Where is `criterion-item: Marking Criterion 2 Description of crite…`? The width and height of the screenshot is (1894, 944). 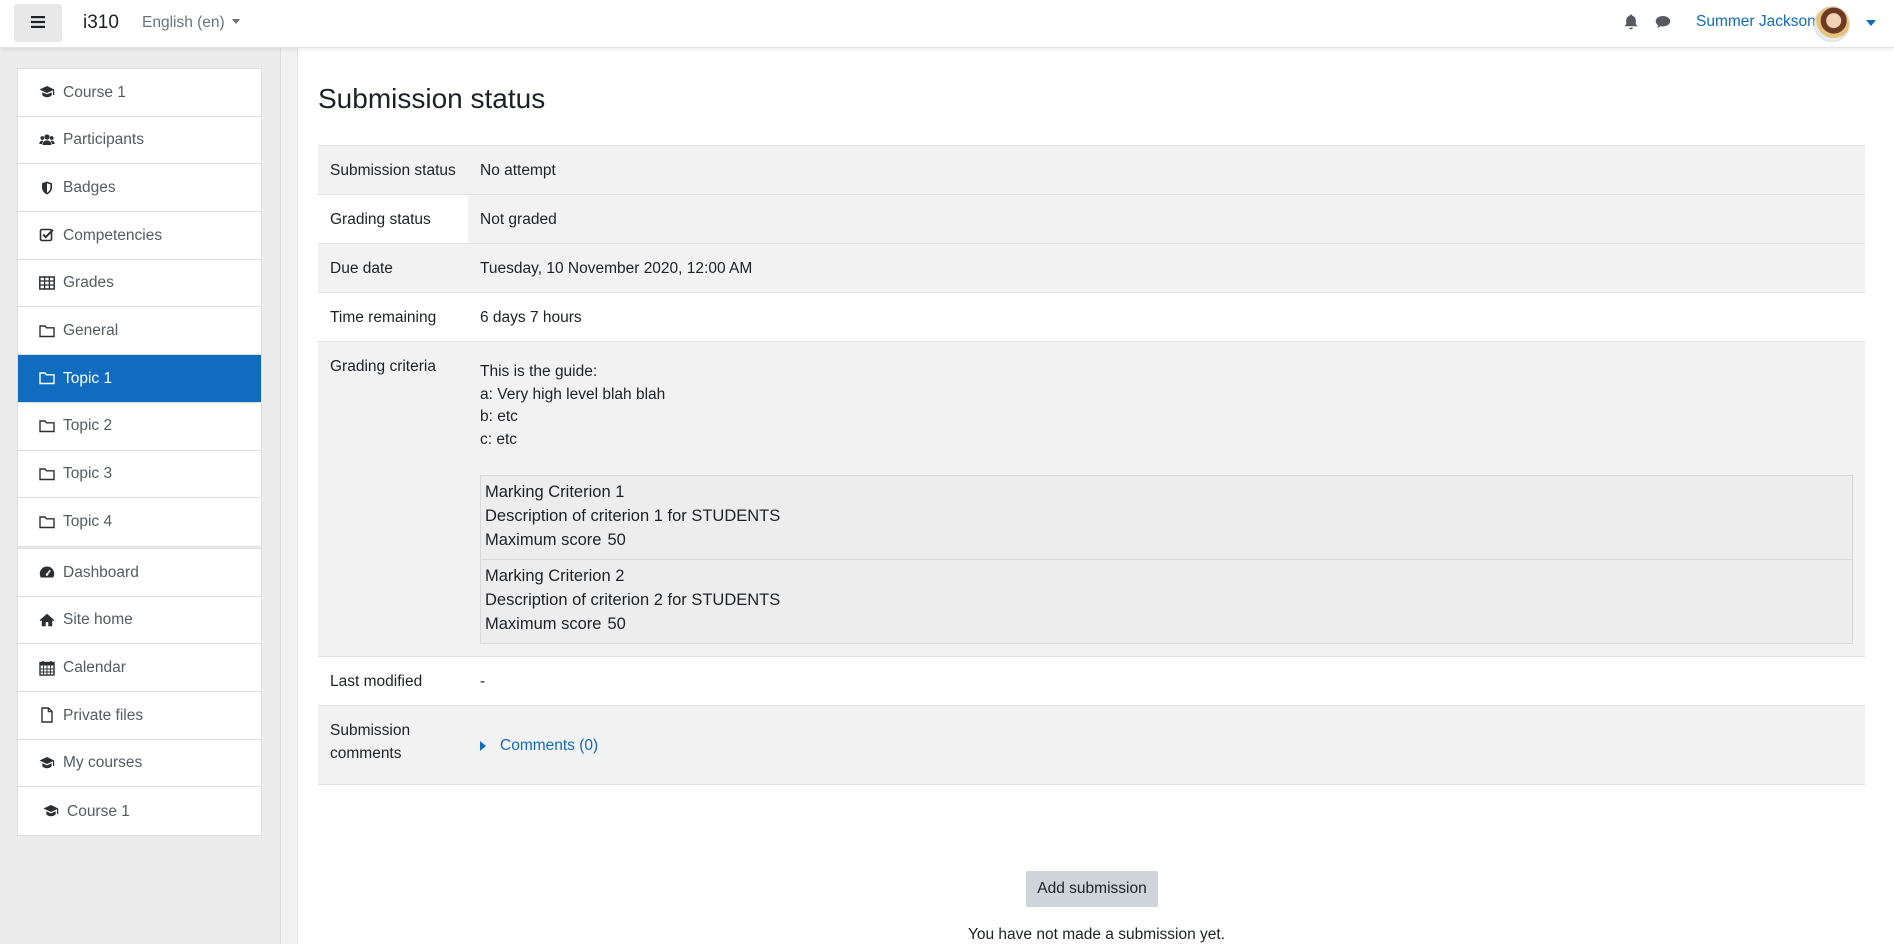 criterion-item: Marking Criterion 2 Description of crite… is located at coordinates (1166, 601).